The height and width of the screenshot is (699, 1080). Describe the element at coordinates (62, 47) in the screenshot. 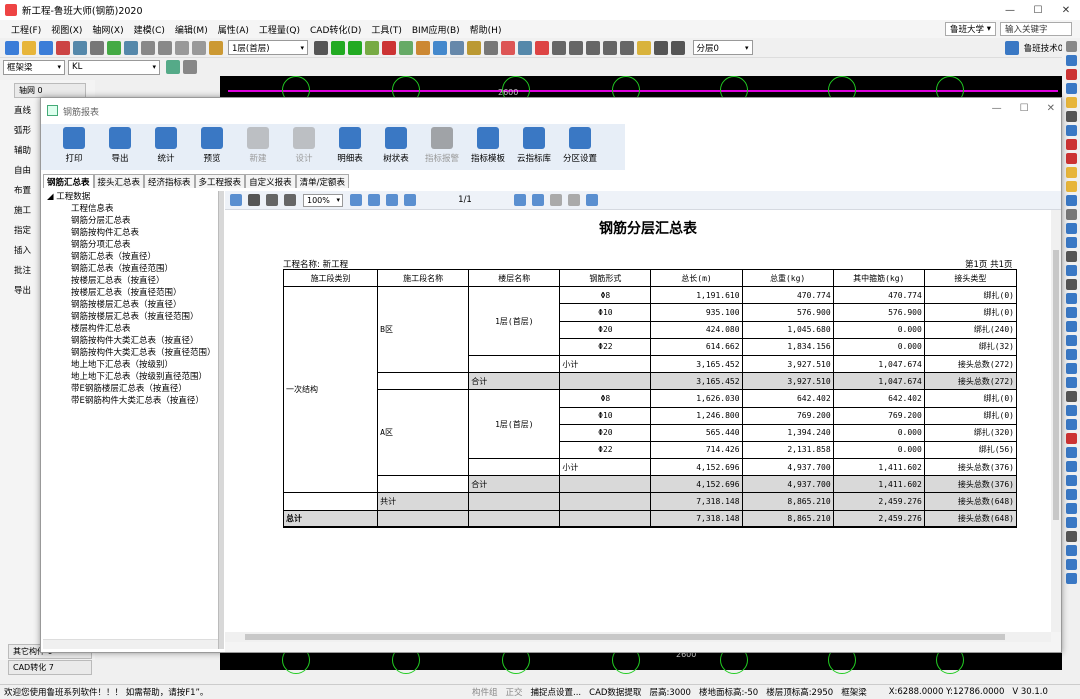

I see `save-as-icon` at that location.